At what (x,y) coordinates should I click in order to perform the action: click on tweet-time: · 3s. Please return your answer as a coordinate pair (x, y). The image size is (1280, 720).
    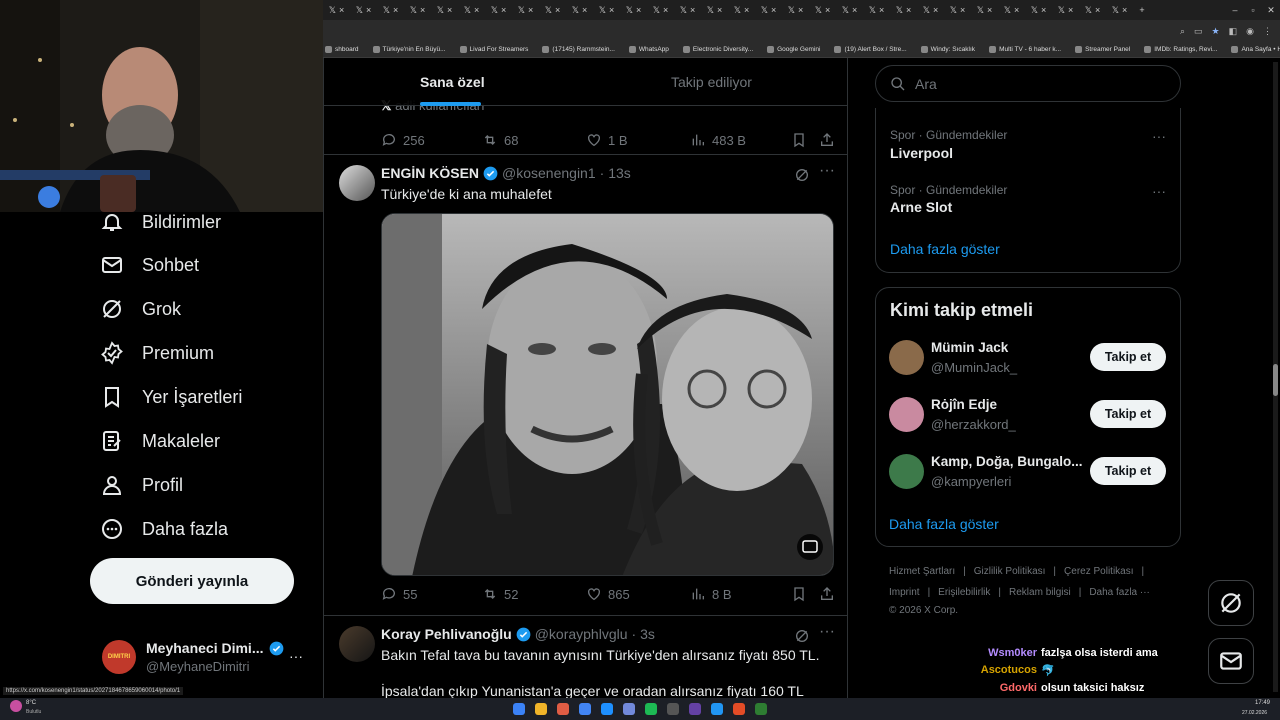
    Looking at the image, I should click on (643, 634).